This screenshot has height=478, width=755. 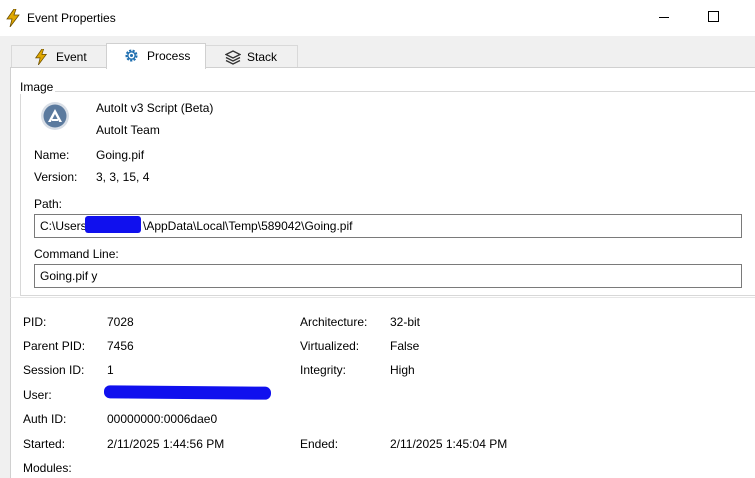 I want to click on cmdline-label: Command Line:, so click(x=76, y=254).